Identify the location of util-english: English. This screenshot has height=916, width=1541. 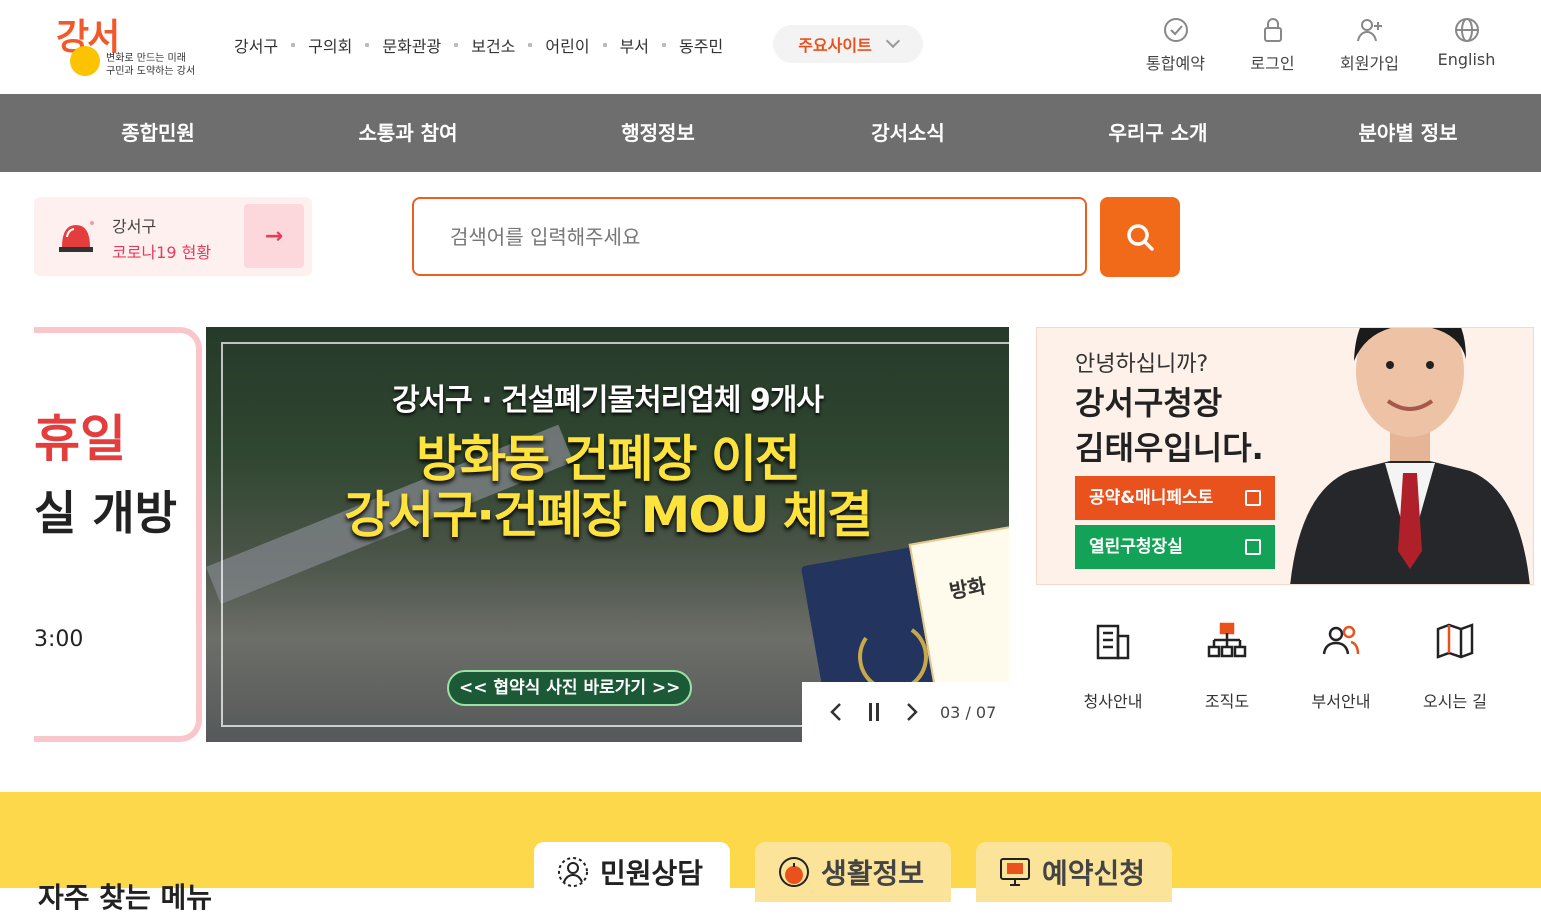
(1466, 45).